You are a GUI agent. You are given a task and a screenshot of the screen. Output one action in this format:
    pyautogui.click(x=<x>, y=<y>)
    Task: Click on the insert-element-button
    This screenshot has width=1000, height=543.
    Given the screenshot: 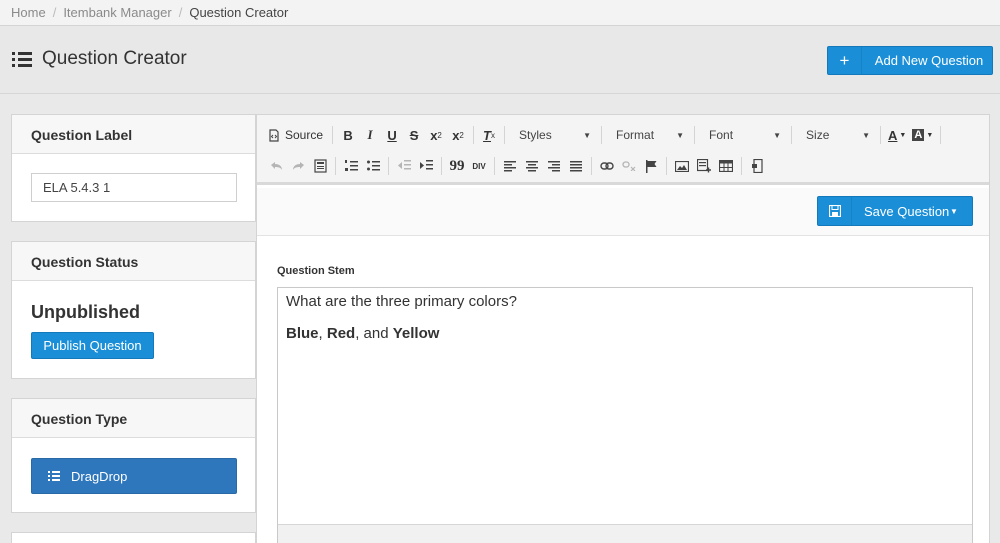 What is the action you would take?
    pyautogui.click(x=704, y=166)
    